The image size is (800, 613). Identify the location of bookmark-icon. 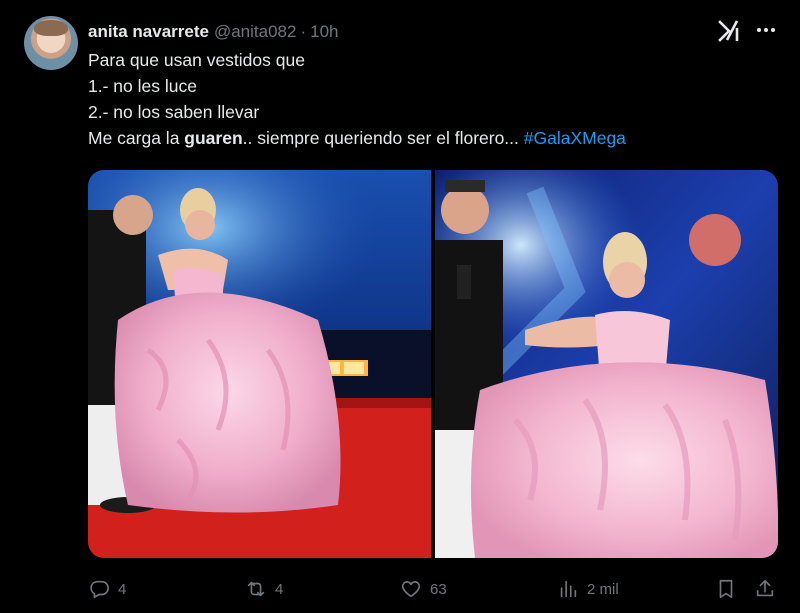
(726, 589).